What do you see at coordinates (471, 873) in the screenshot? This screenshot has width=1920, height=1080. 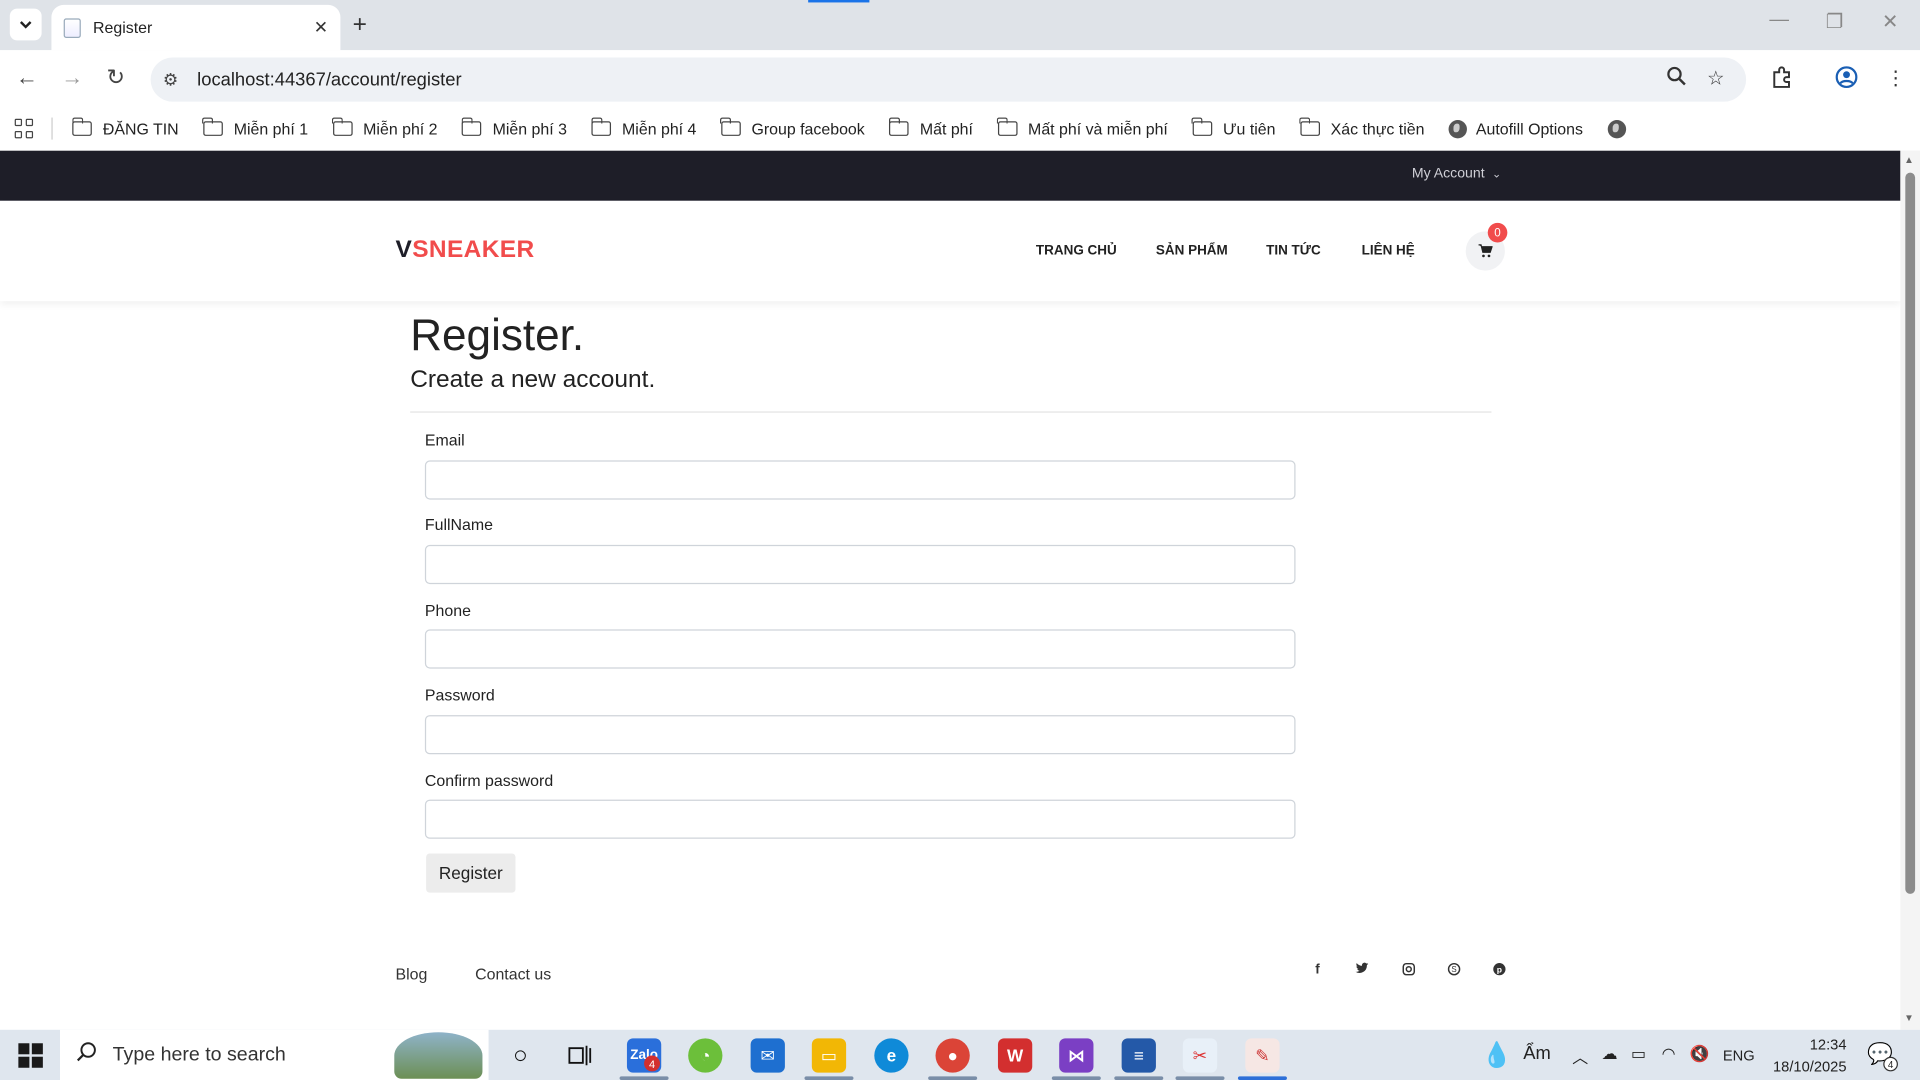 I see `register-button: Register` at bounding box center [471, 873].